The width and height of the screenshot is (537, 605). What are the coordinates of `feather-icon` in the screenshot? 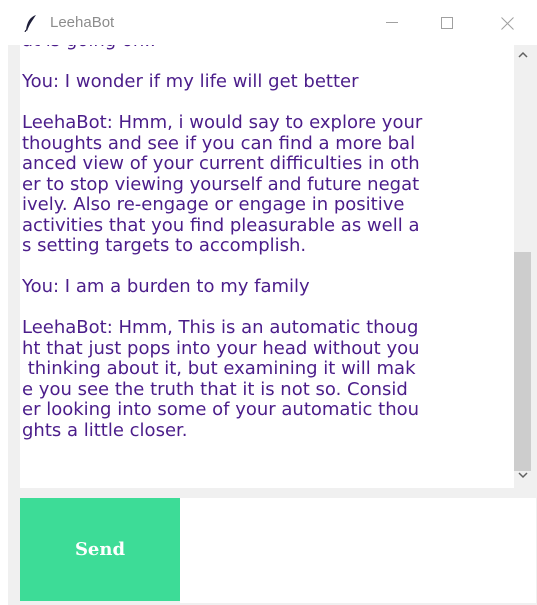 It's located at (31, 23).